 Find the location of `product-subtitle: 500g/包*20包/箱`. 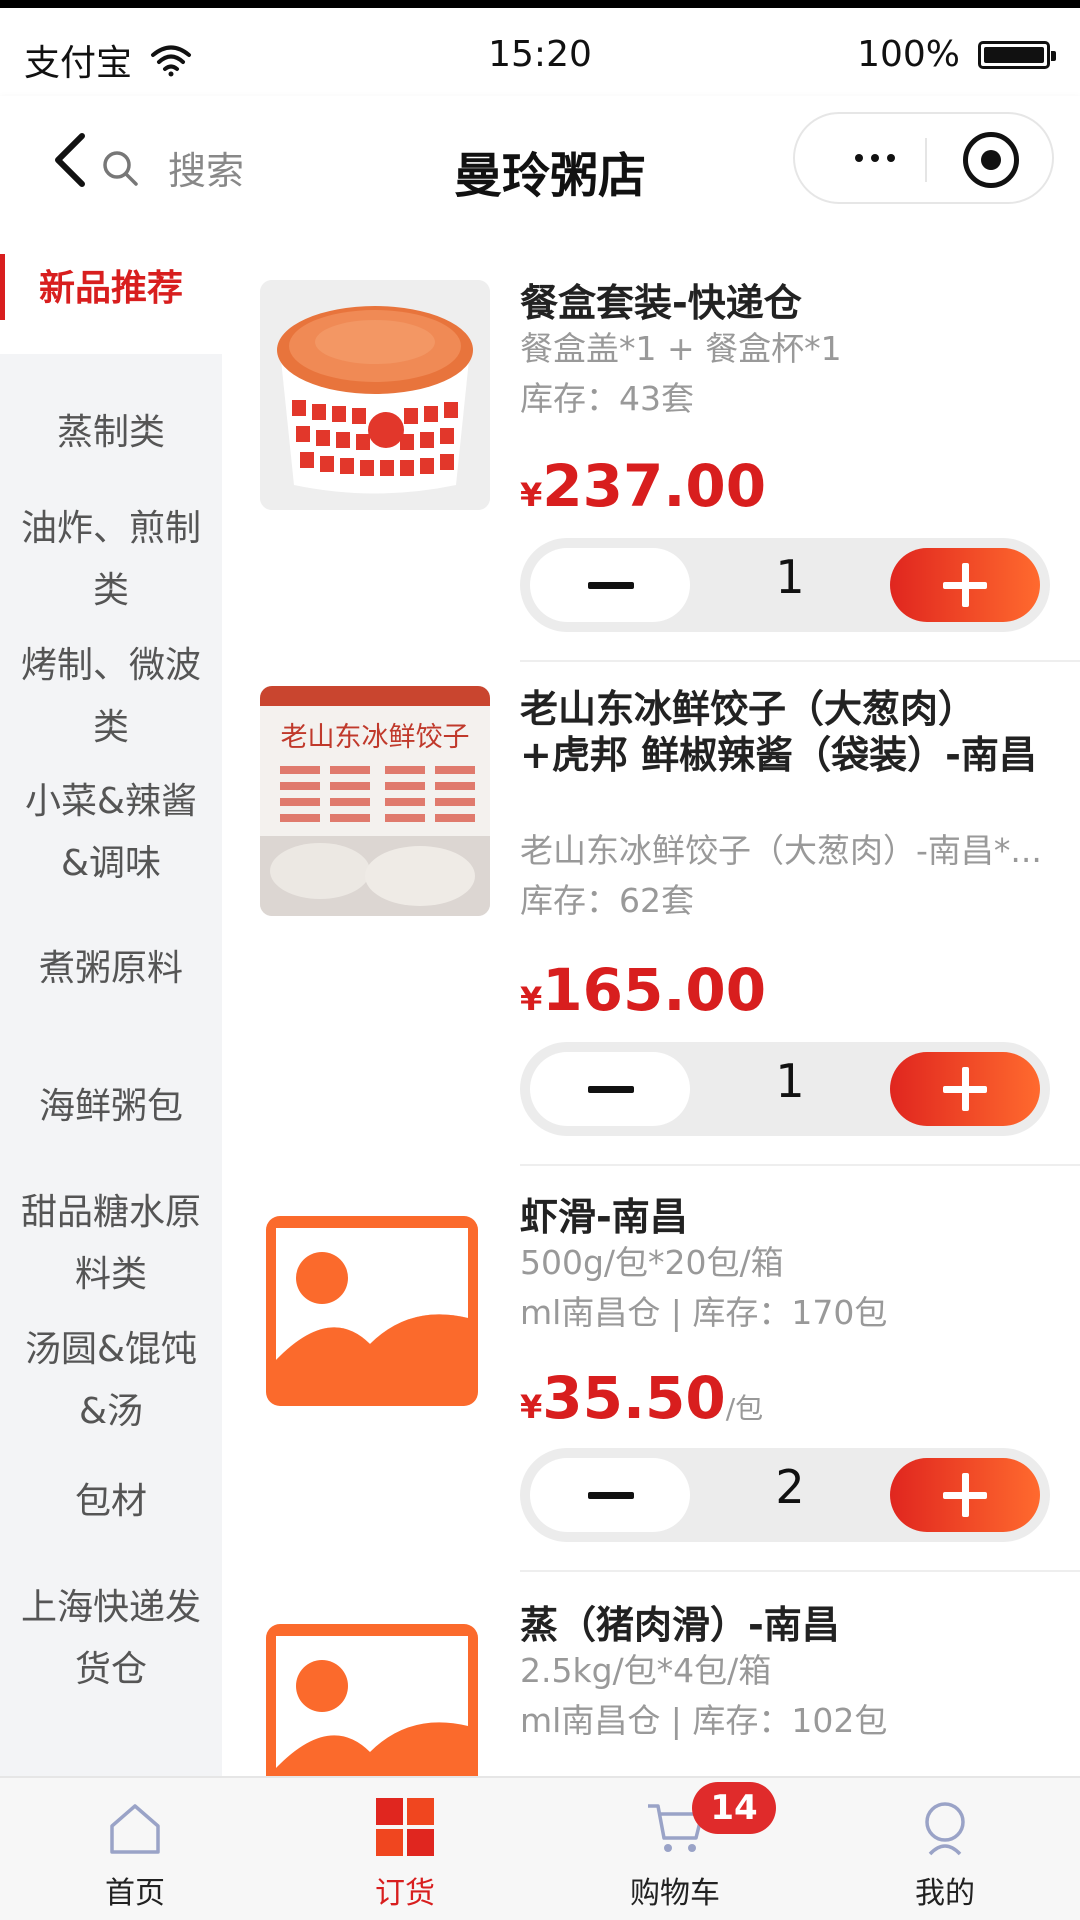

product-subtitle: 500g/包*20包/箱 is located at coordinates (652, 1262).